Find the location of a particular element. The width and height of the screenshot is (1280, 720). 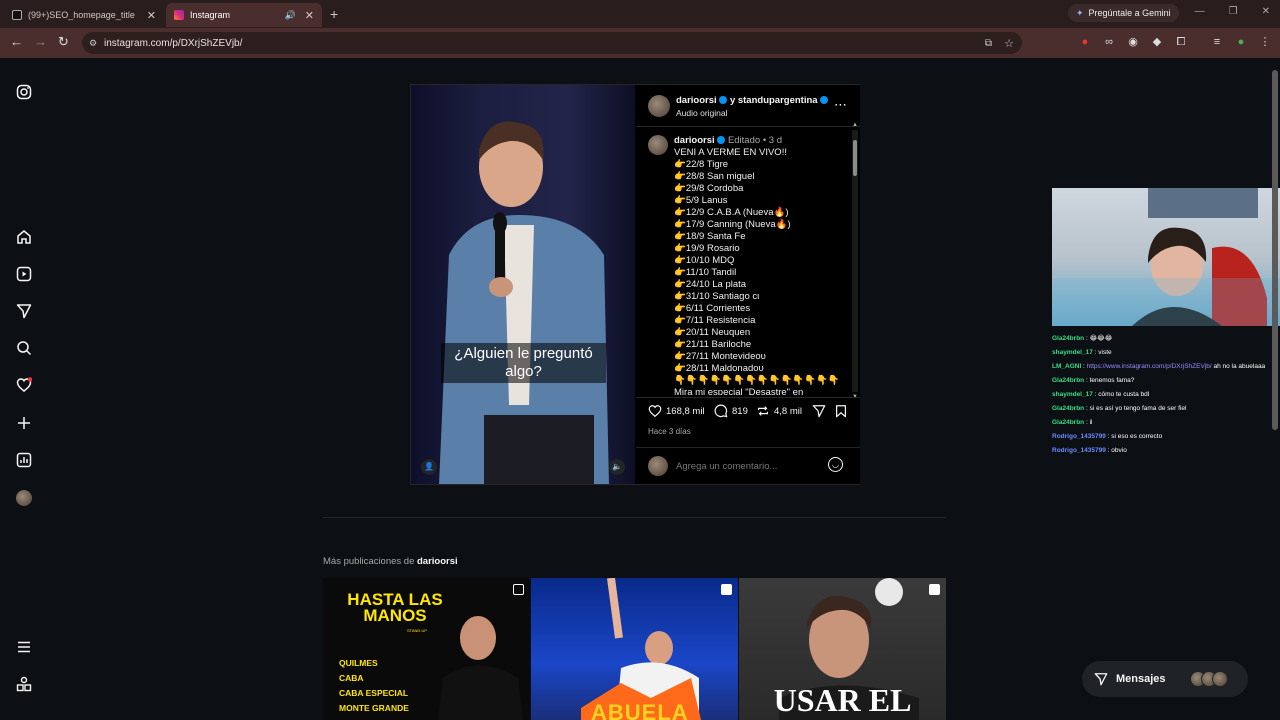

message-avatars is located at coordinates (1209, 679).